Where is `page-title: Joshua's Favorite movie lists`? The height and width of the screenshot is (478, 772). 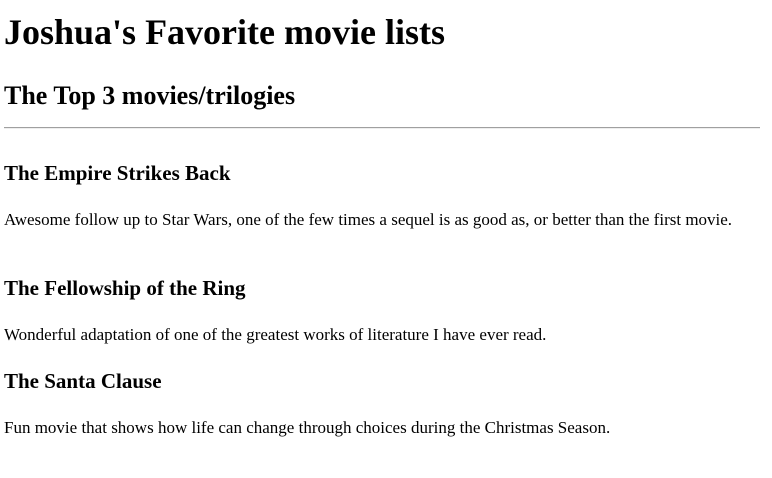
page-title: Joshua's Favorite movie lists is located at coordinates (224, 32).